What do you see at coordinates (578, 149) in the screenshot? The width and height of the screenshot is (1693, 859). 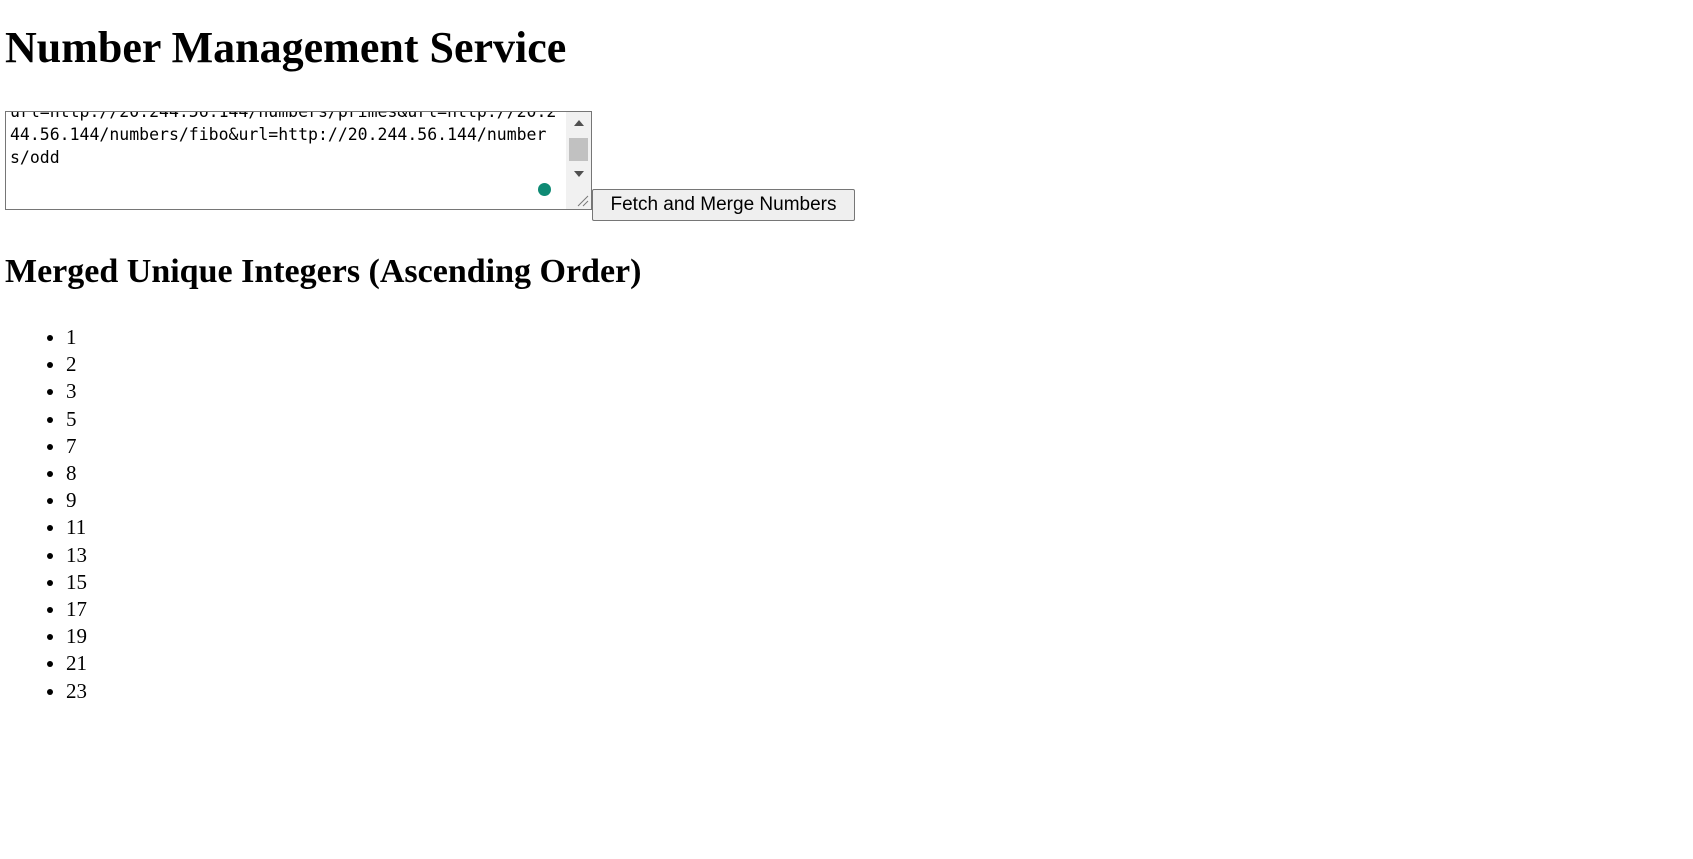 I see `scroll-thumb` at bounding box center [578, 149].